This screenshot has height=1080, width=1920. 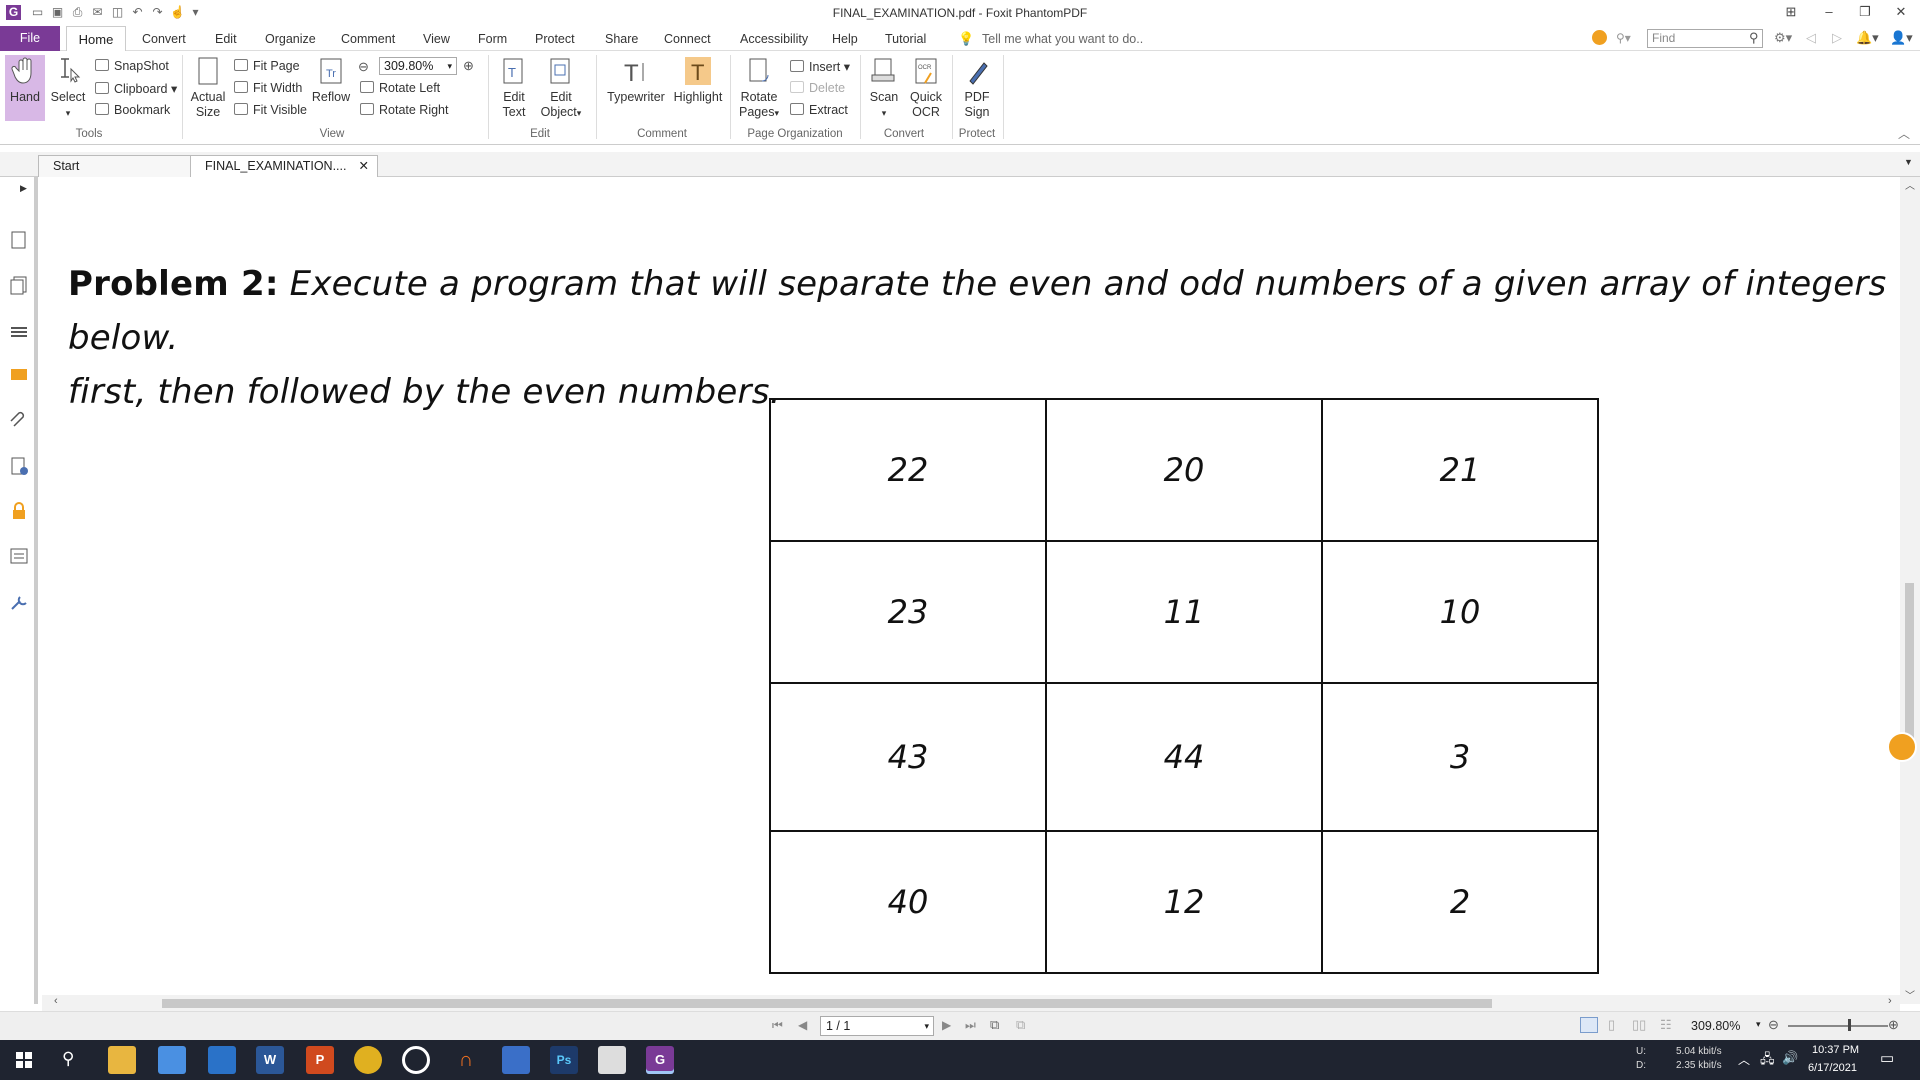 What do you see at coordinates (1611, 1025) in the screenshot?
I see `continuous-icon: ▯` at bounding box center [1611, 1025].